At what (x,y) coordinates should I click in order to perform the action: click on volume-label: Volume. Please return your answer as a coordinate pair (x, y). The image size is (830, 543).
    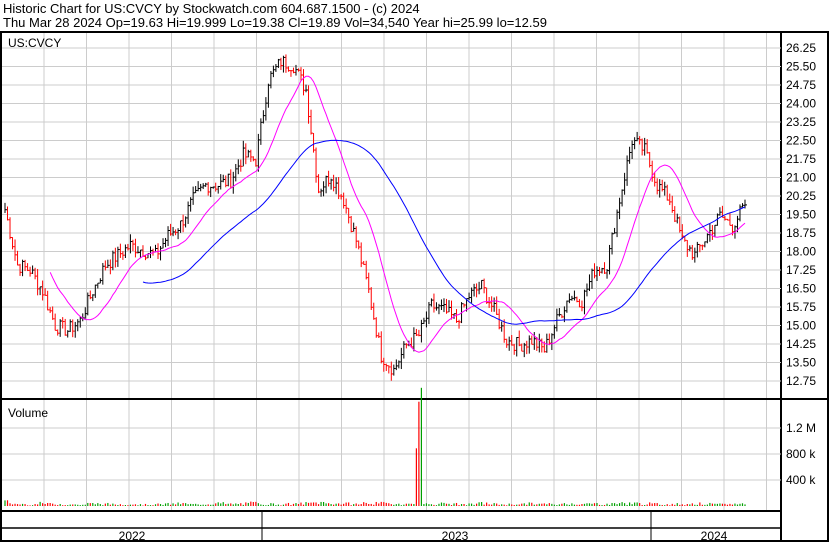
    Looking at the image, I should click on (28, 413).